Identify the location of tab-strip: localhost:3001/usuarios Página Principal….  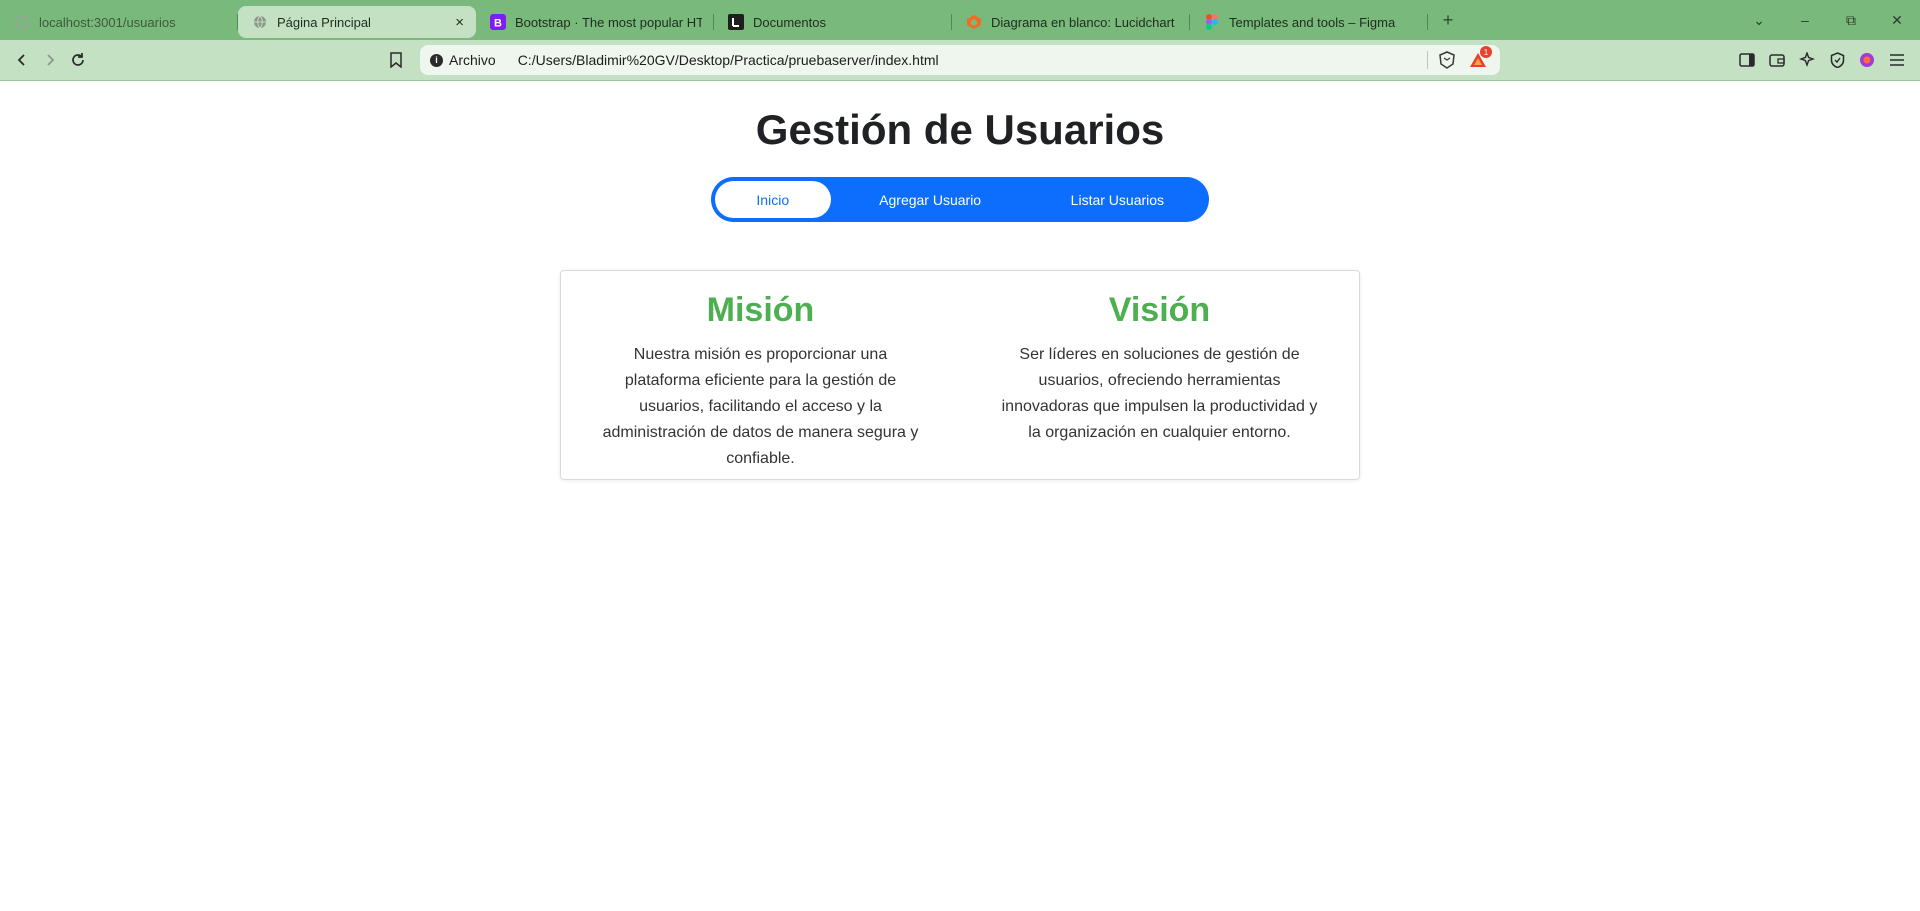
(960, 20).